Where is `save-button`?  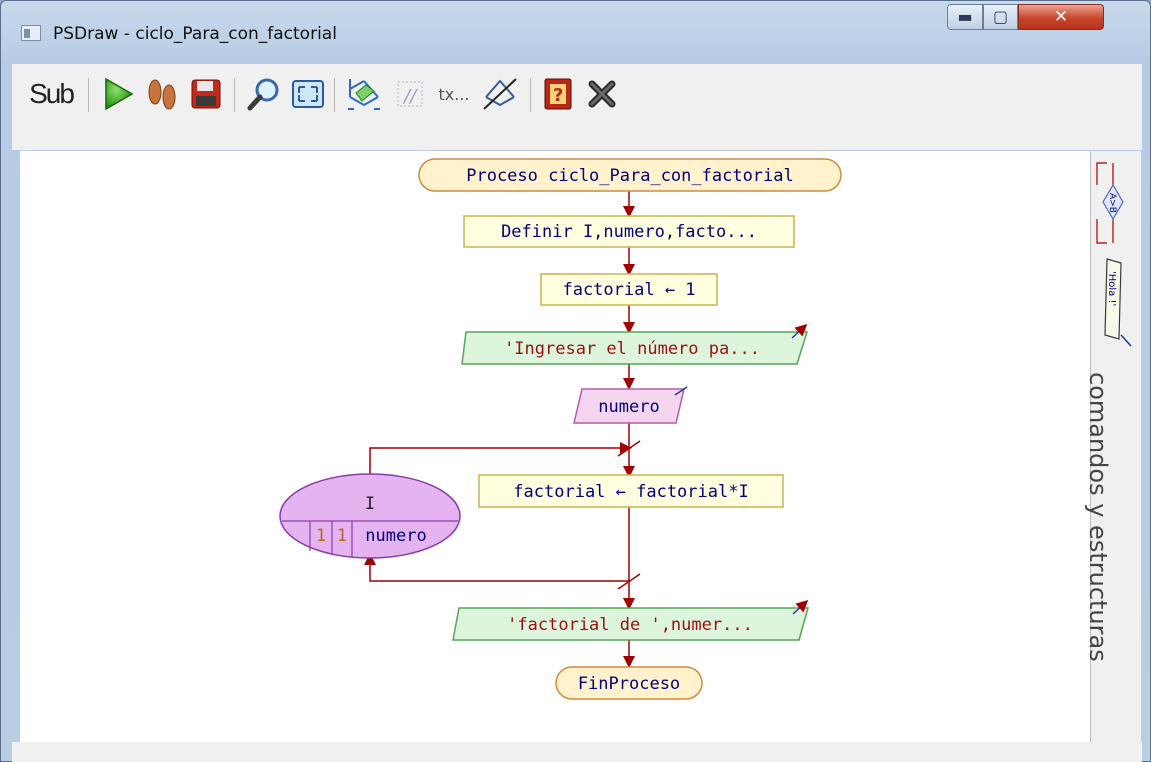
save-button is located at coordinates (206, 94).